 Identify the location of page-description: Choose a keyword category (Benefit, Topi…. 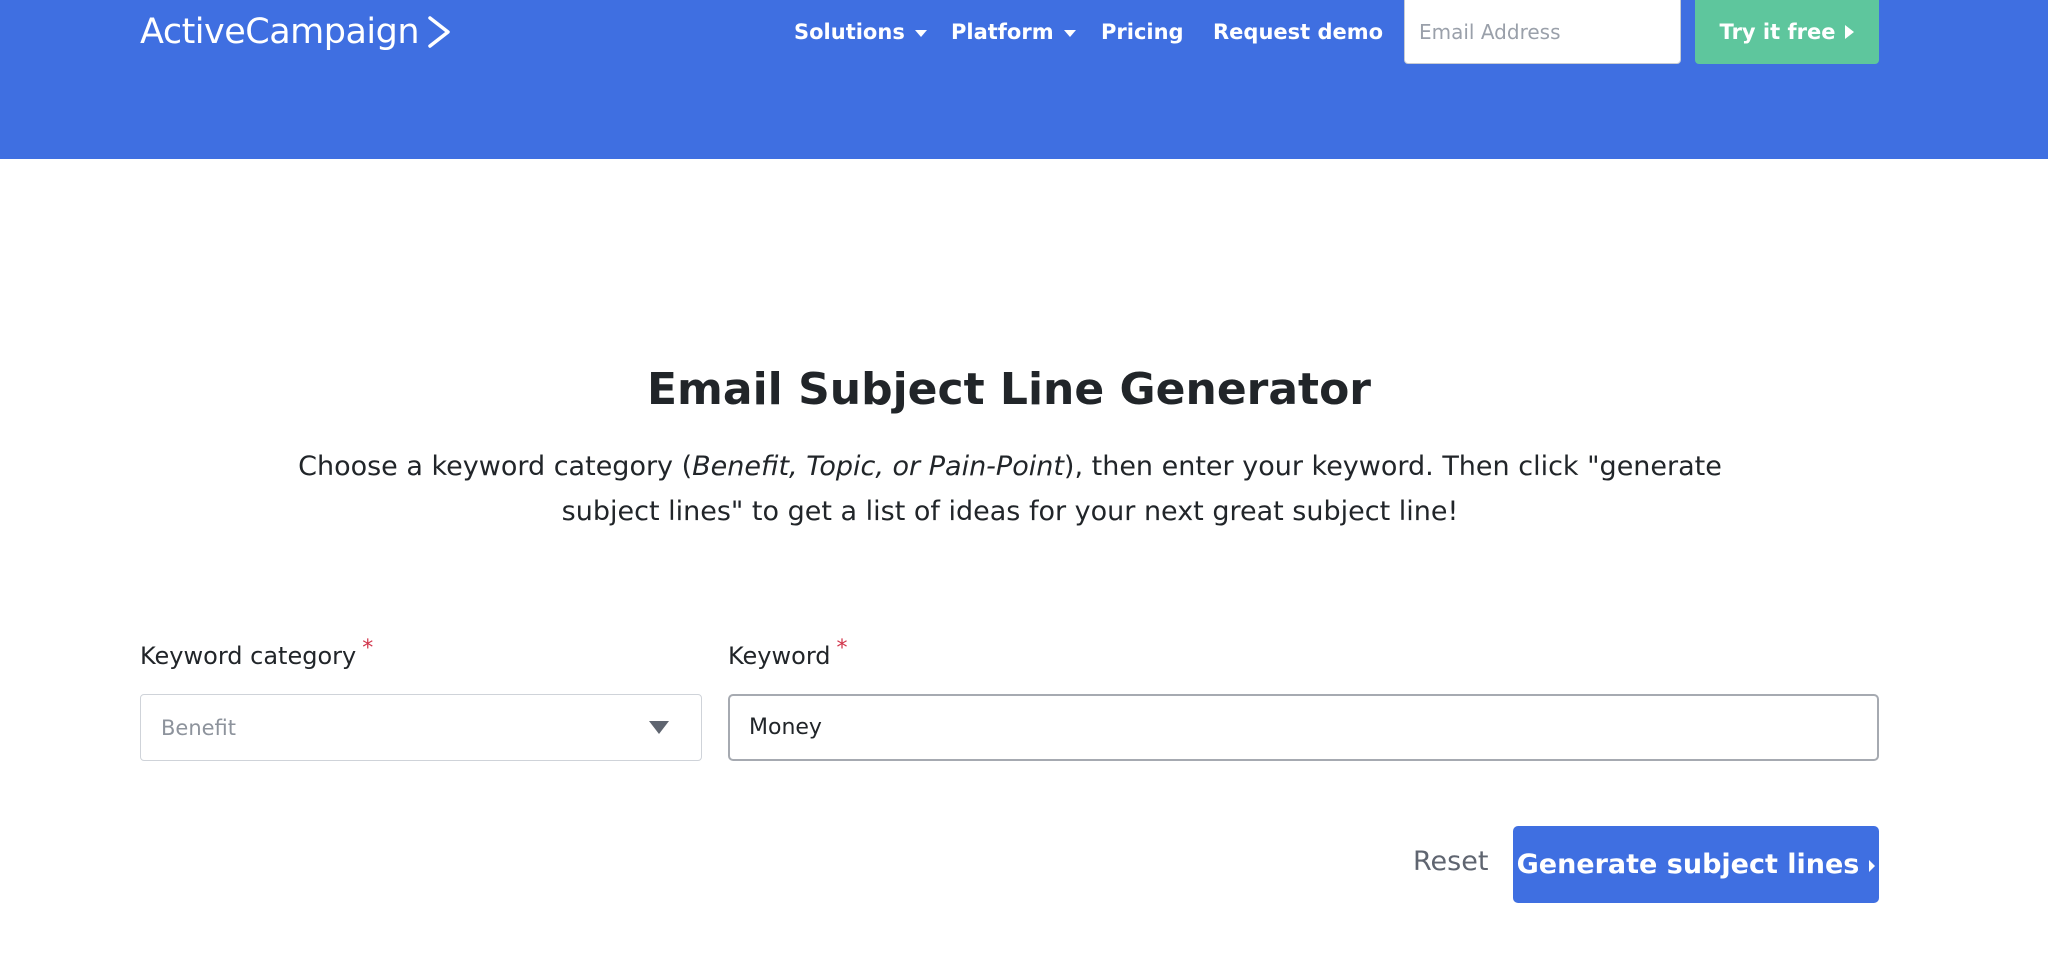
(1010, 489).